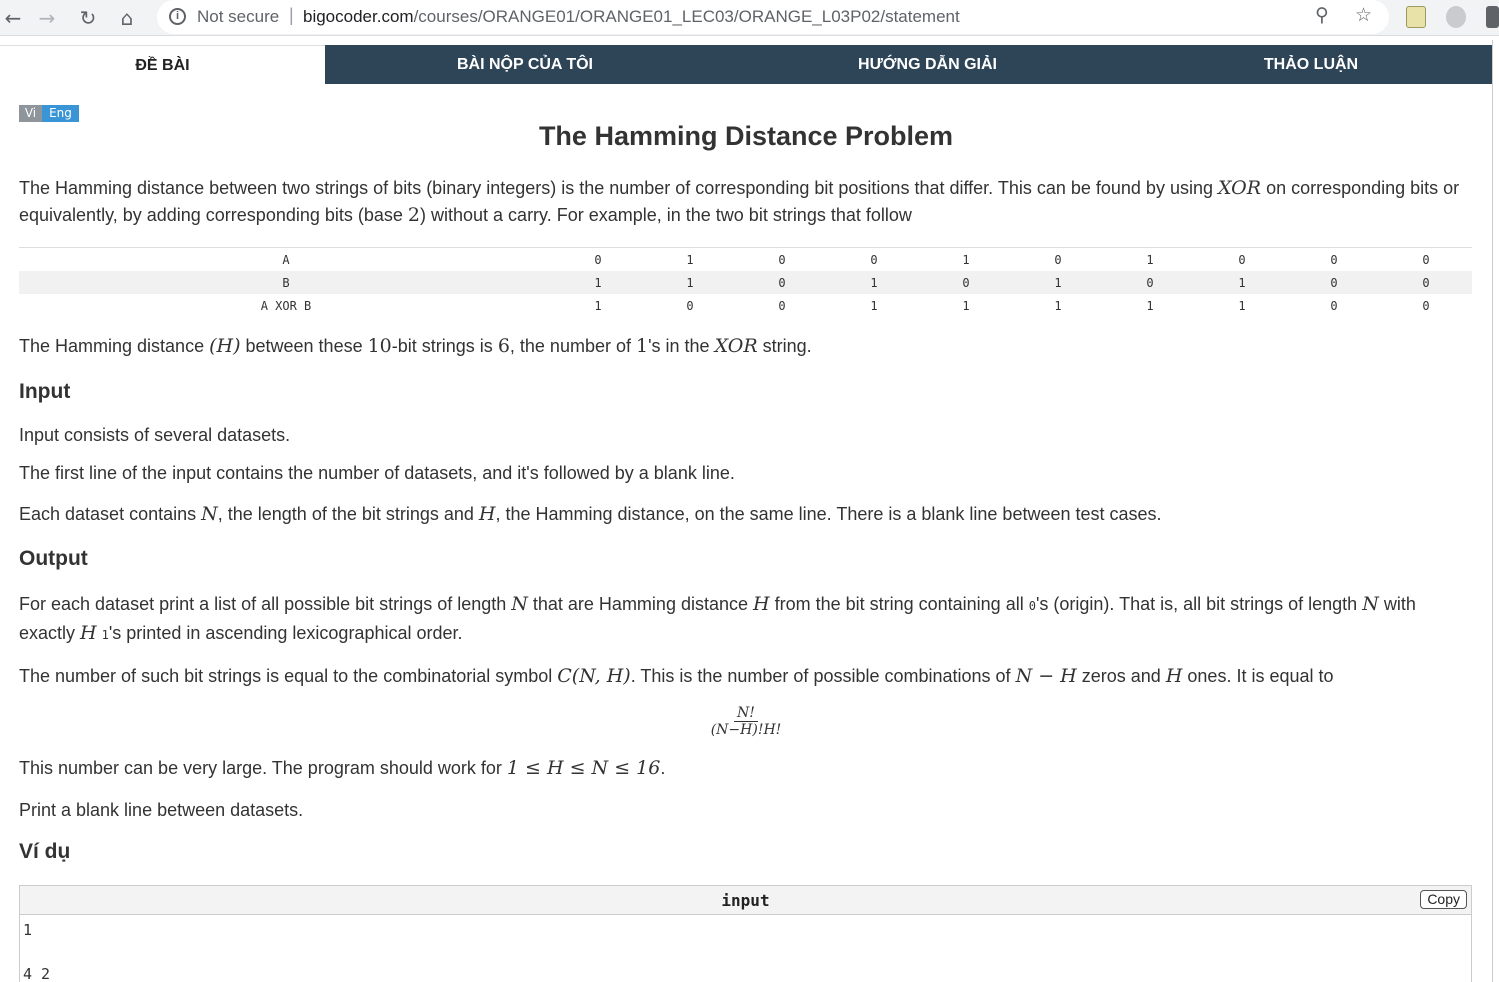 The width and height of the screenshot is (1499, 982). What do you see at coordinates (348, 514) in the screenshot?
I see `in3-text-b: , the length of the bit strings and` at bounding box center [348, 514].